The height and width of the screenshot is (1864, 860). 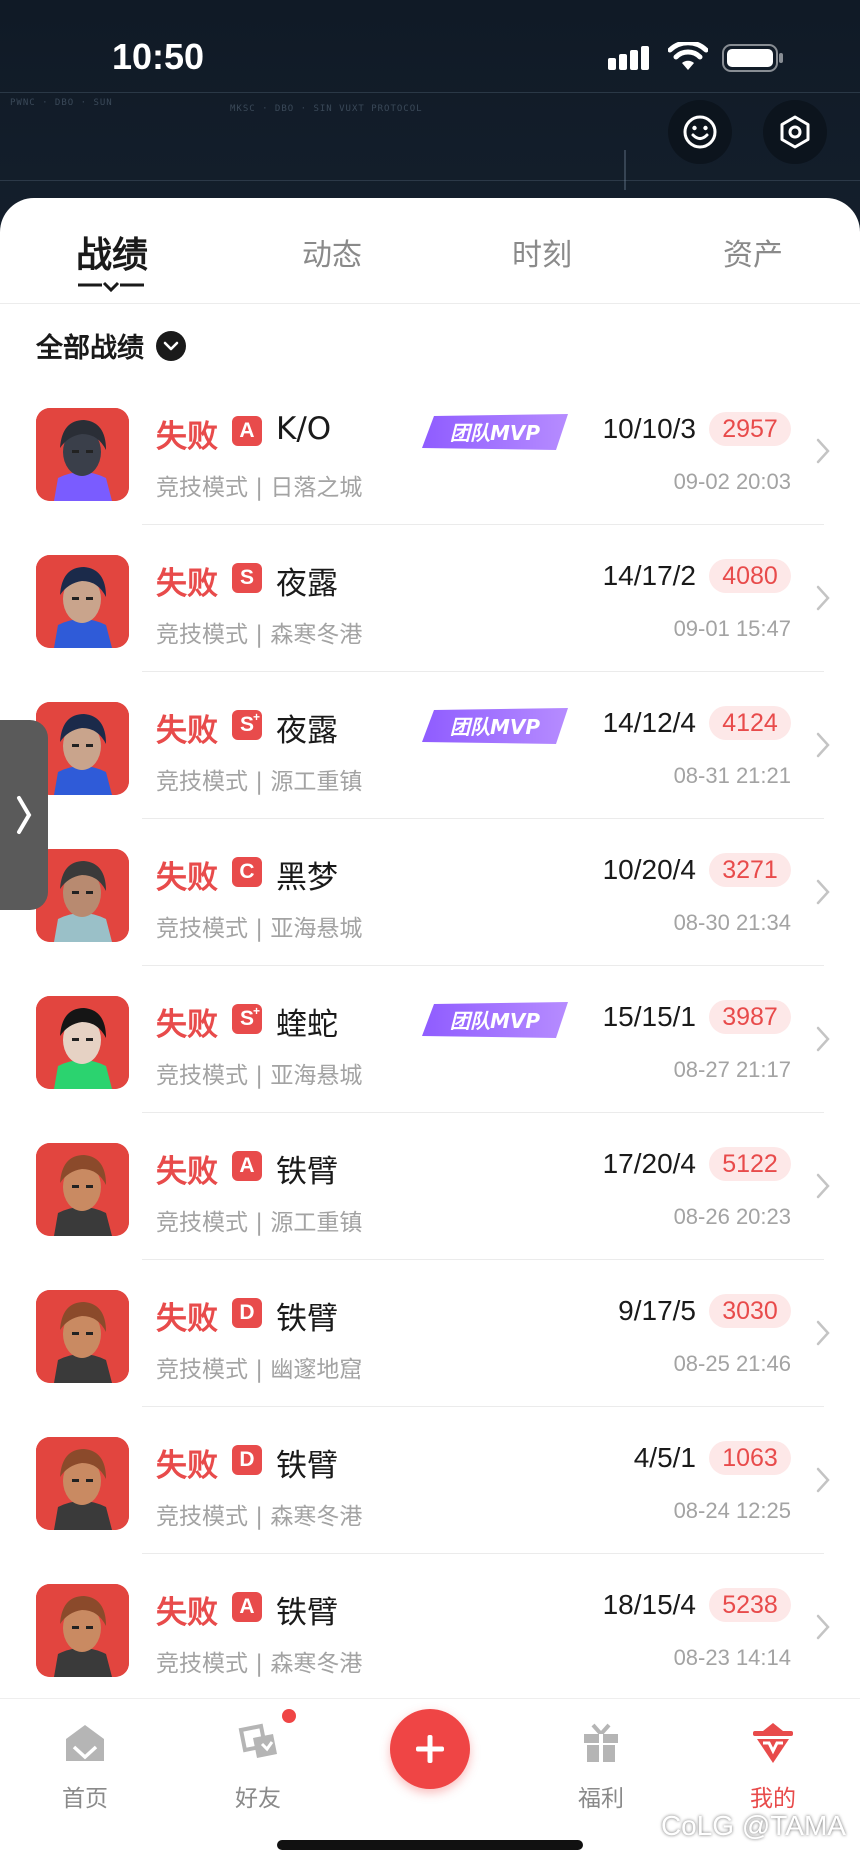 I want to click on match-mode-map: 竞技模式 | 源工重镇, so click(x=259, y=782).